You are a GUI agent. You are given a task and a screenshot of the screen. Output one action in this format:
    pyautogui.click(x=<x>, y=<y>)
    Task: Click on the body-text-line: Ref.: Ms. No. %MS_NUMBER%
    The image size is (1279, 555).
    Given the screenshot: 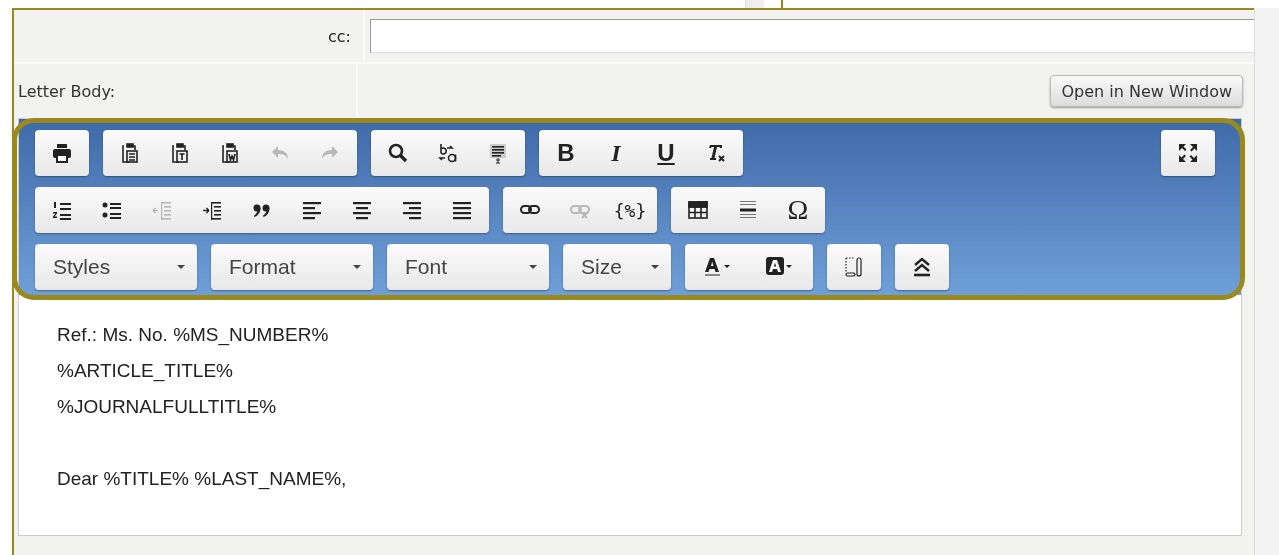 What is the action you would take?
    pyautogui.click(x=193, y=335)
    